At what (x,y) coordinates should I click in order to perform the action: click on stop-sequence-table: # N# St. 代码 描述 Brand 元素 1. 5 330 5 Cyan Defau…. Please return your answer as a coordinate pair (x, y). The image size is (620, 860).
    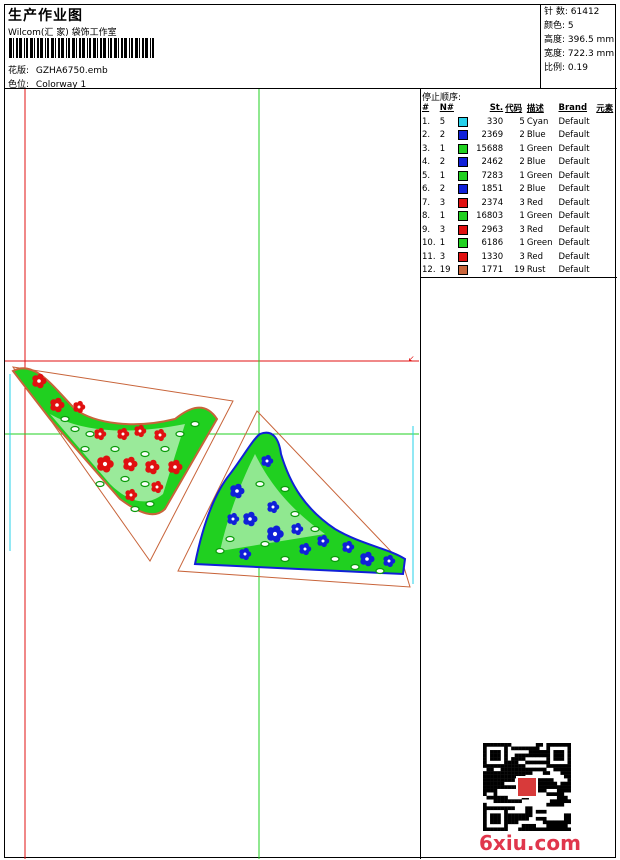
    Looking at the image, I should click on (519, 189).